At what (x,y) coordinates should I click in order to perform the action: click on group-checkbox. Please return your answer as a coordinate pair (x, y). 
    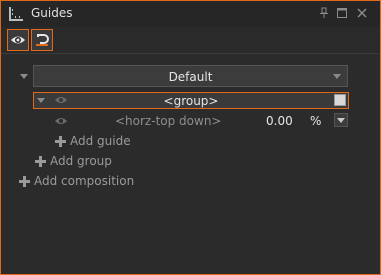
    Looking at the image, I should click on (340, 100).